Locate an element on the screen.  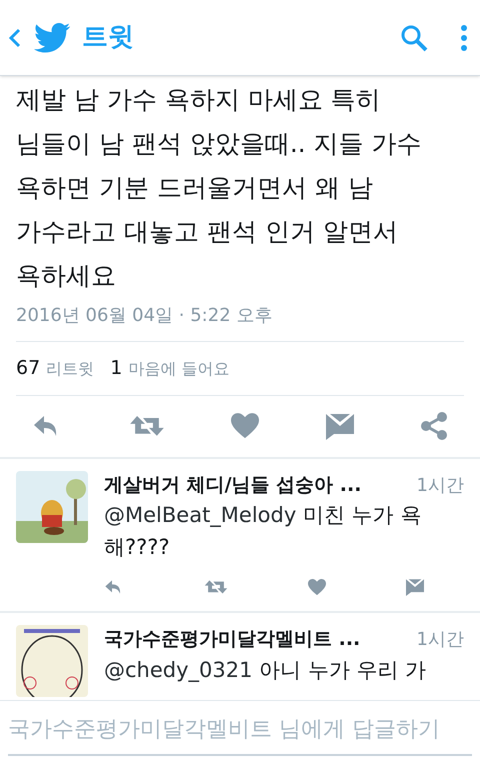
screen-title: 트윗 is located at coordinates (108, 37).